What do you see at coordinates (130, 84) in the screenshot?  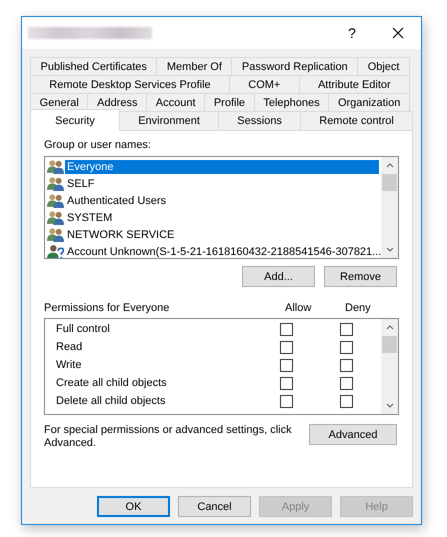 I see `tab: Remote Desktop Services Profile` at bounding box center [130, 84].